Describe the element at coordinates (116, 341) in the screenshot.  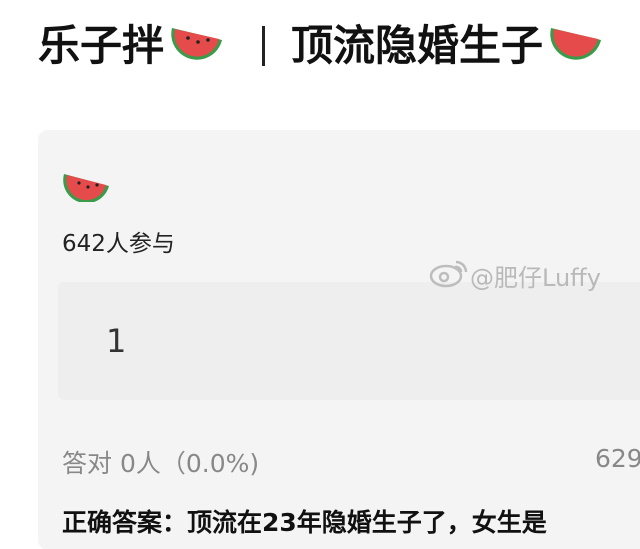
I see `poll-option-label: 1` at that location.